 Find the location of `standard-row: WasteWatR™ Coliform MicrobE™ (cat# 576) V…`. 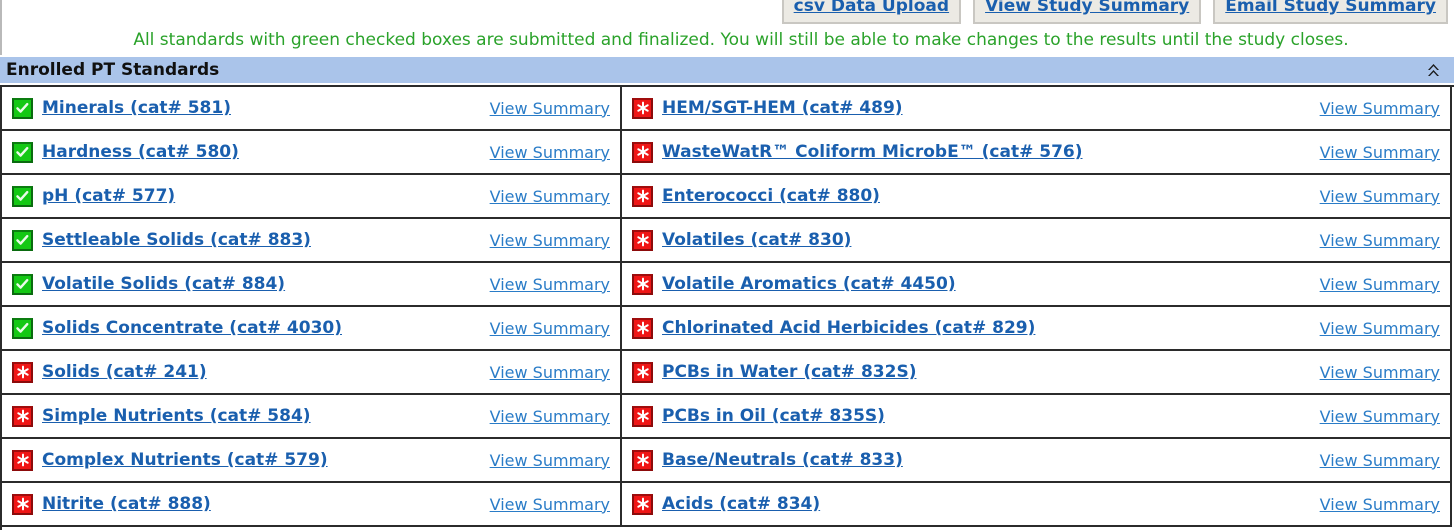

standard-row: WasteWatR™ Coliform MicrobE™ (cat# 576) V… is located at coordinates (1036, 153).